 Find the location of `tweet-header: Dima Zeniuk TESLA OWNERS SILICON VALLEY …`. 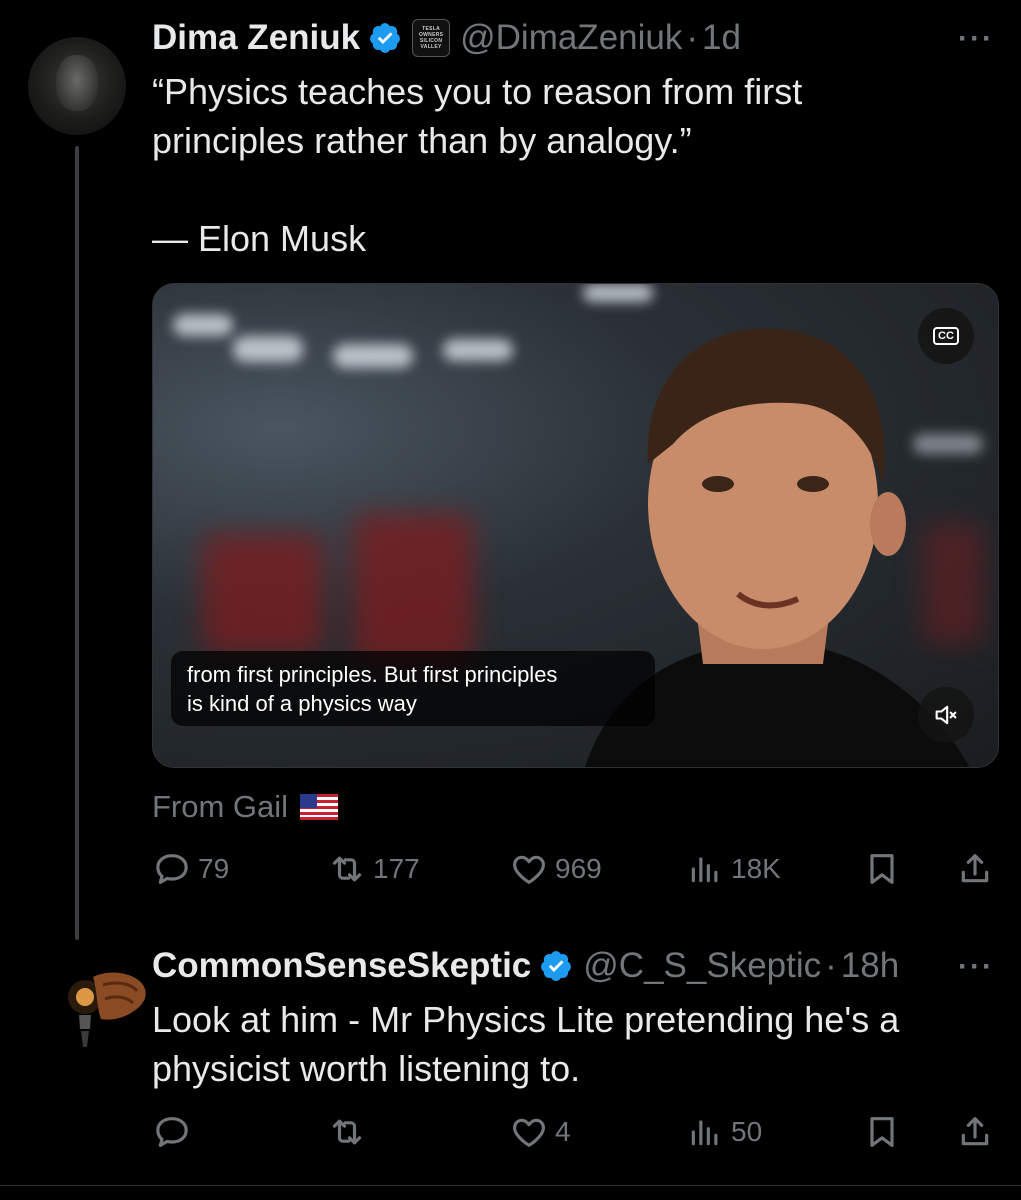

tweet-header: Dima Zeniuk TESLA OWNERS SILICON VALLEY … is located at coordinates (446, 38).